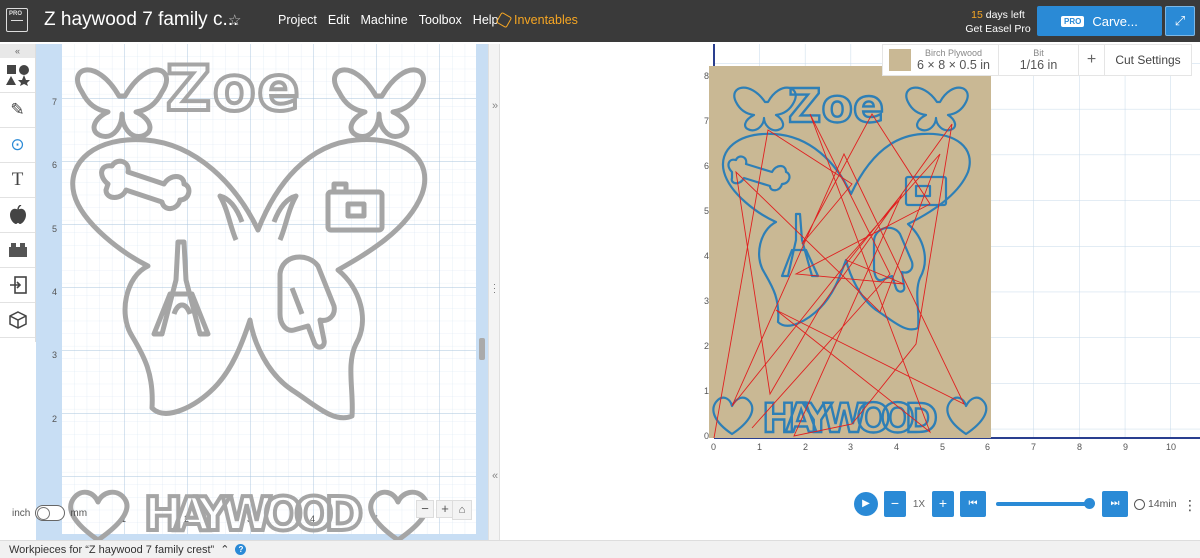  What do you see at coordinates (942, 447) in the screenshot?
I see `preview-x-tick: 5` at bounding box center [942, 447].